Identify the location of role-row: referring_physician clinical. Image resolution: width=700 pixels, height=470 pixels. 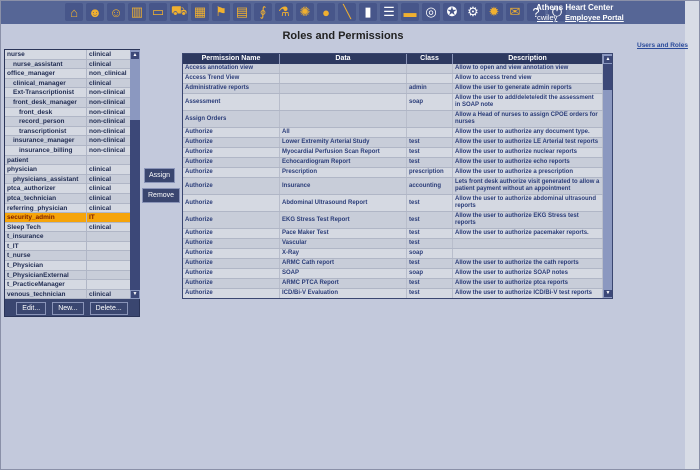
(67, 208).